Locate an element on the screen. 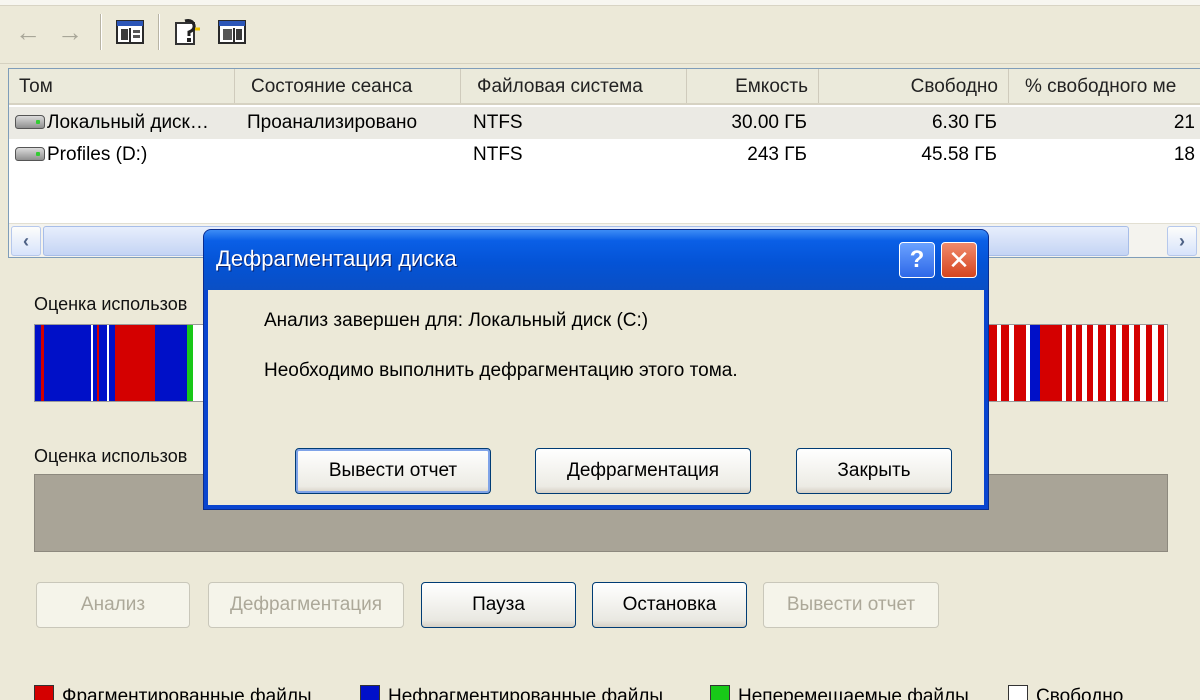 The height and width of the screenshot is (700, 1200). legend-contiguous: Нефрагментированные файлы is located at coordinates (511, 692).